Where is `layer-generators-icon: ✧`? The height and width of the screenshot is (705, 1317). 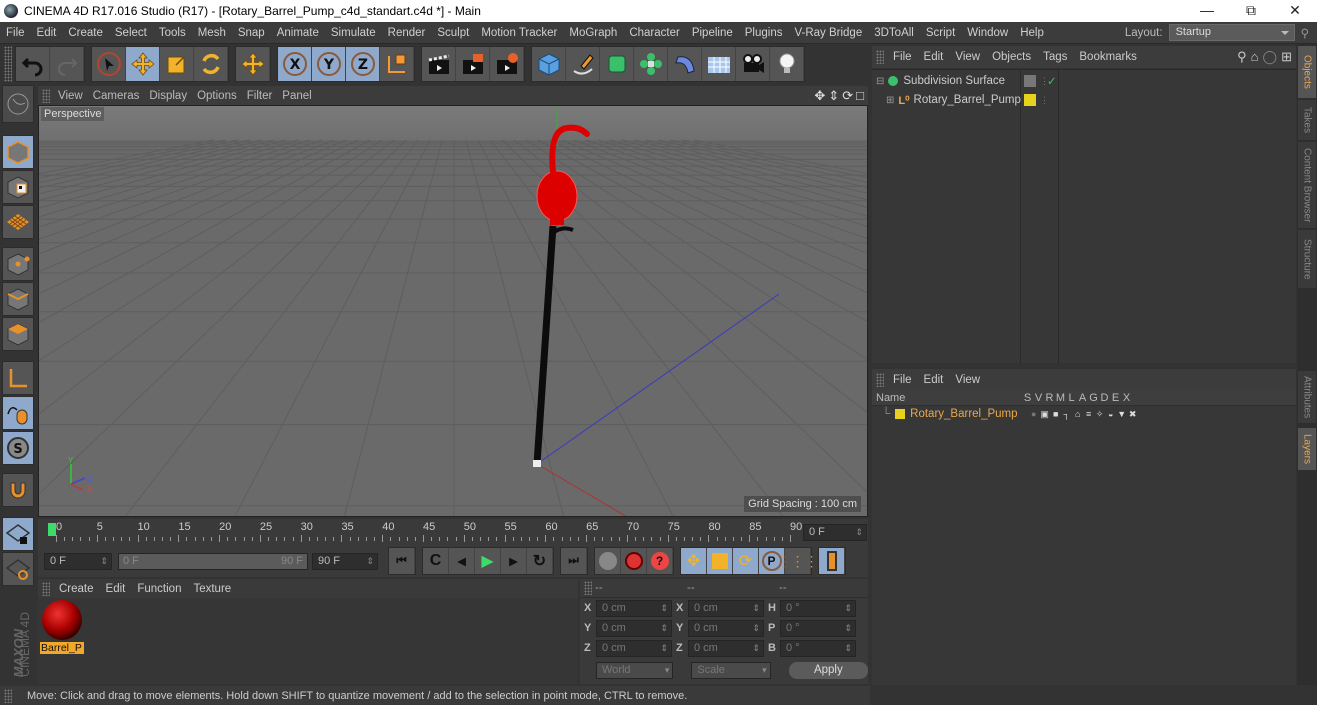 layer-generators-icon: ✧ is located at coordinates (1099, 414).